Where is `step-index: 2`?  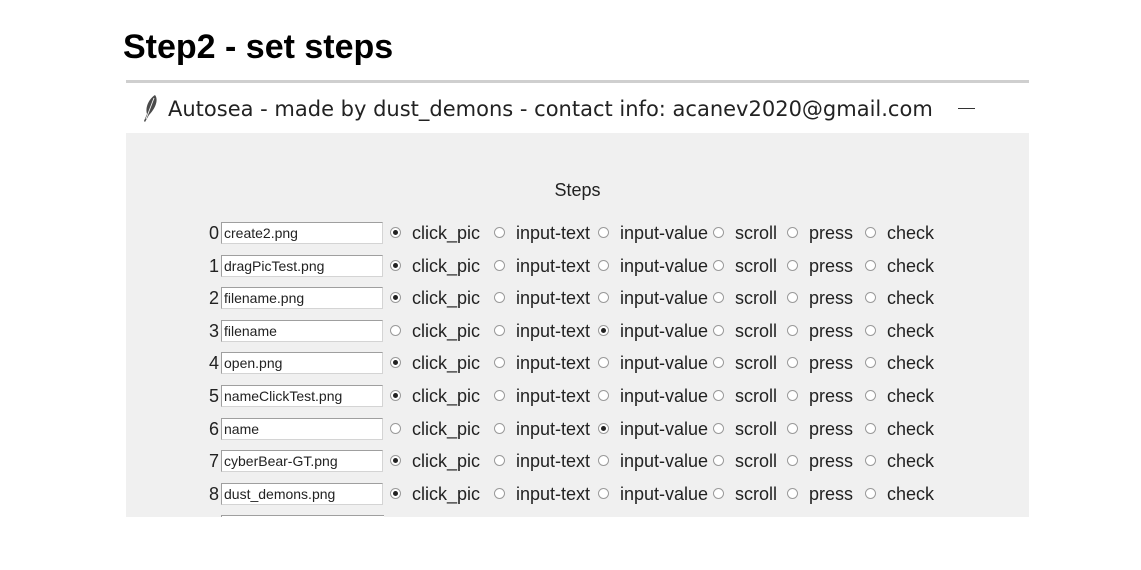 step-index: 2 is located at coordinates (213, 298).